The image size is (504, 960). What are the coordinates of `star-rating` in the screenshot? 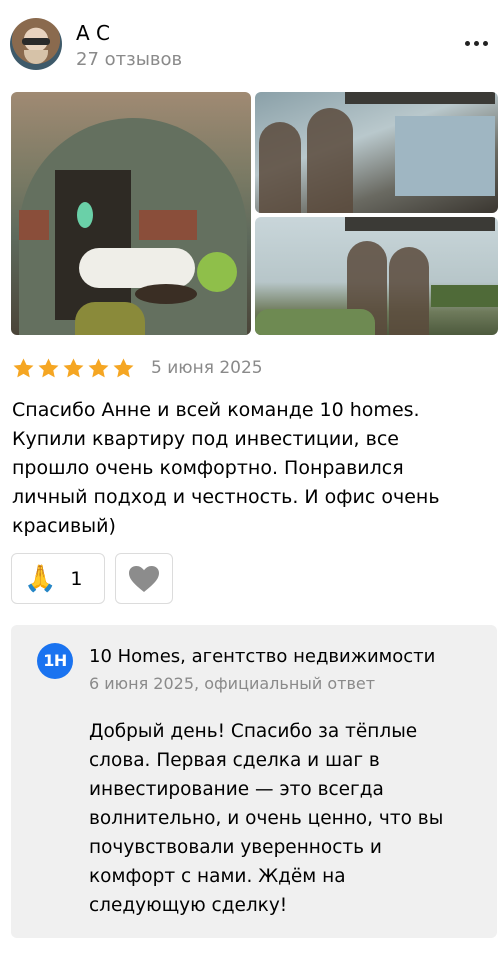 It's located at (73, 368).